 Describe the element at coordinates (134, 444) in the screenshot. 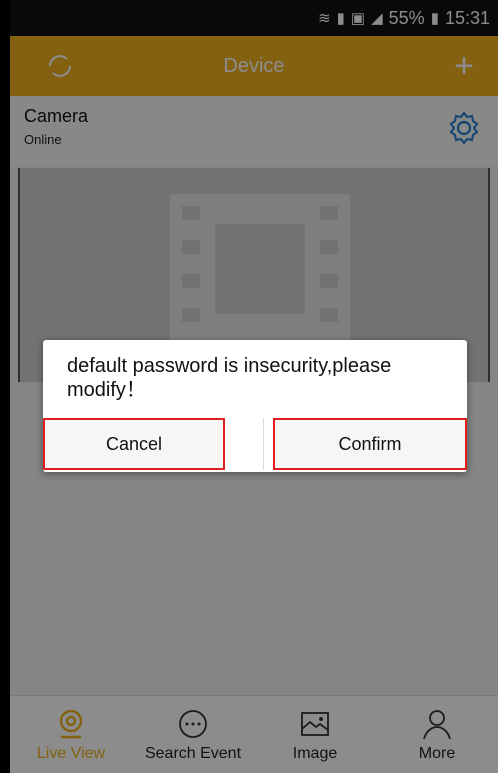

I see `cancel-button: Cancel` at that location.